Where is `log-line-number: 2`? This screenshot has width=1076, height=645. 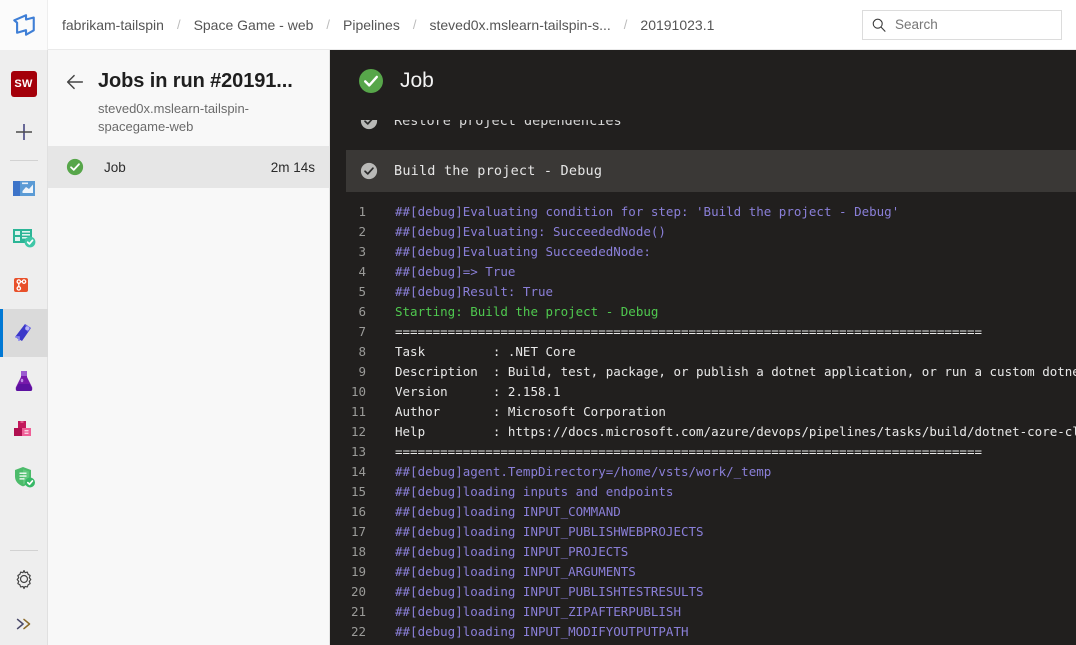
log-line-number: 2 is located at coordinates (362, 231).